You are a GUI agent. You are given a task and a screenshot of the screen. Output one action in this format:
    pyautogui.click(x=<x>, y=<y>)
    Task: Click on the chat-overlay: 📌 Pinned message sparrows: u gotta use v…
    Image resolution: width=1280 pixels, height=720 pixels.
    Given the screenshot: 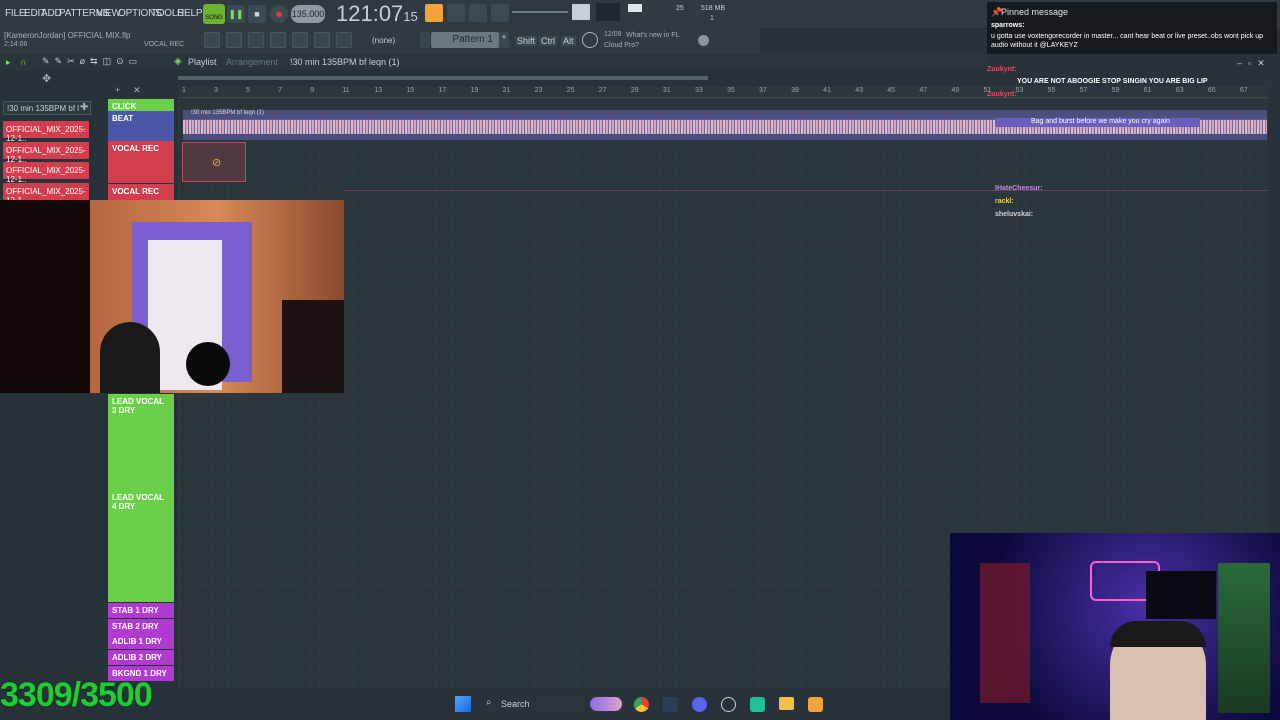 What is the action you would take?
    pyautogui.click(x=1132, y=115)
    